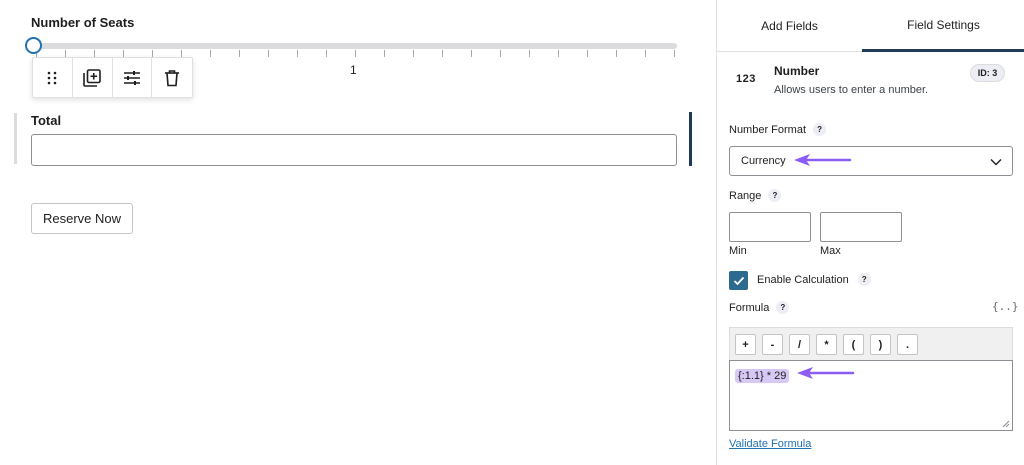 Image resolution: width=1024 pixels, height=465 pixels. Describe the element at coordinates (745, 344) in the screenshot. I see `operator-plus-button: +` at that location.